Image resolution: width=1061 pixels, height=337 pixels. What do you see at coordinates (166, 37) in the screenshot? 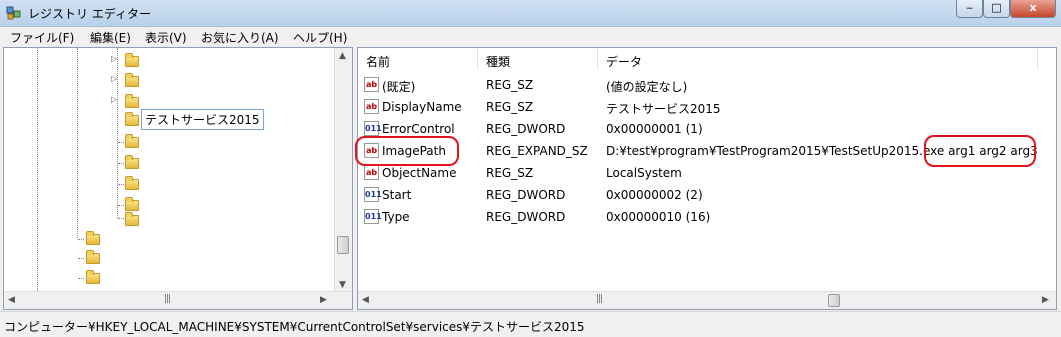
I see `menu-view: 表示(V)` at bounding box center [166, 37].